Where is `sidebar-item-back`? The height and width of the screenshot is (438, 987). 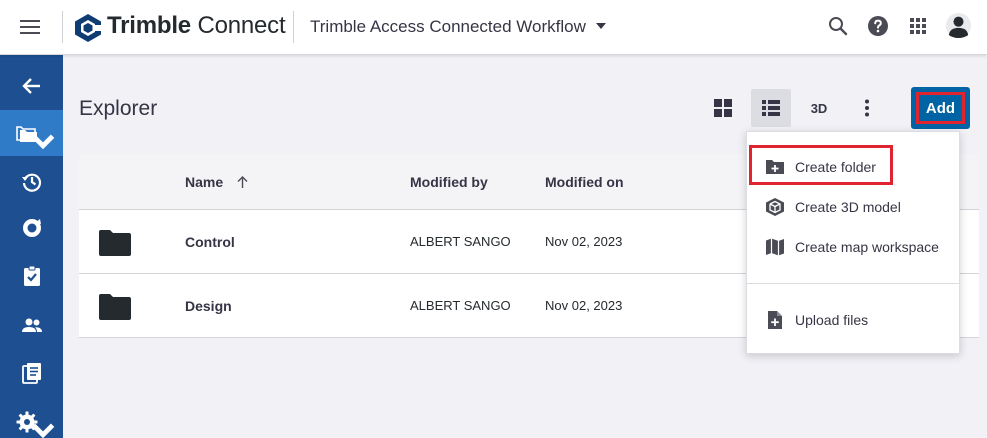
sidebar-item-back is located at coordinates (31, 86).